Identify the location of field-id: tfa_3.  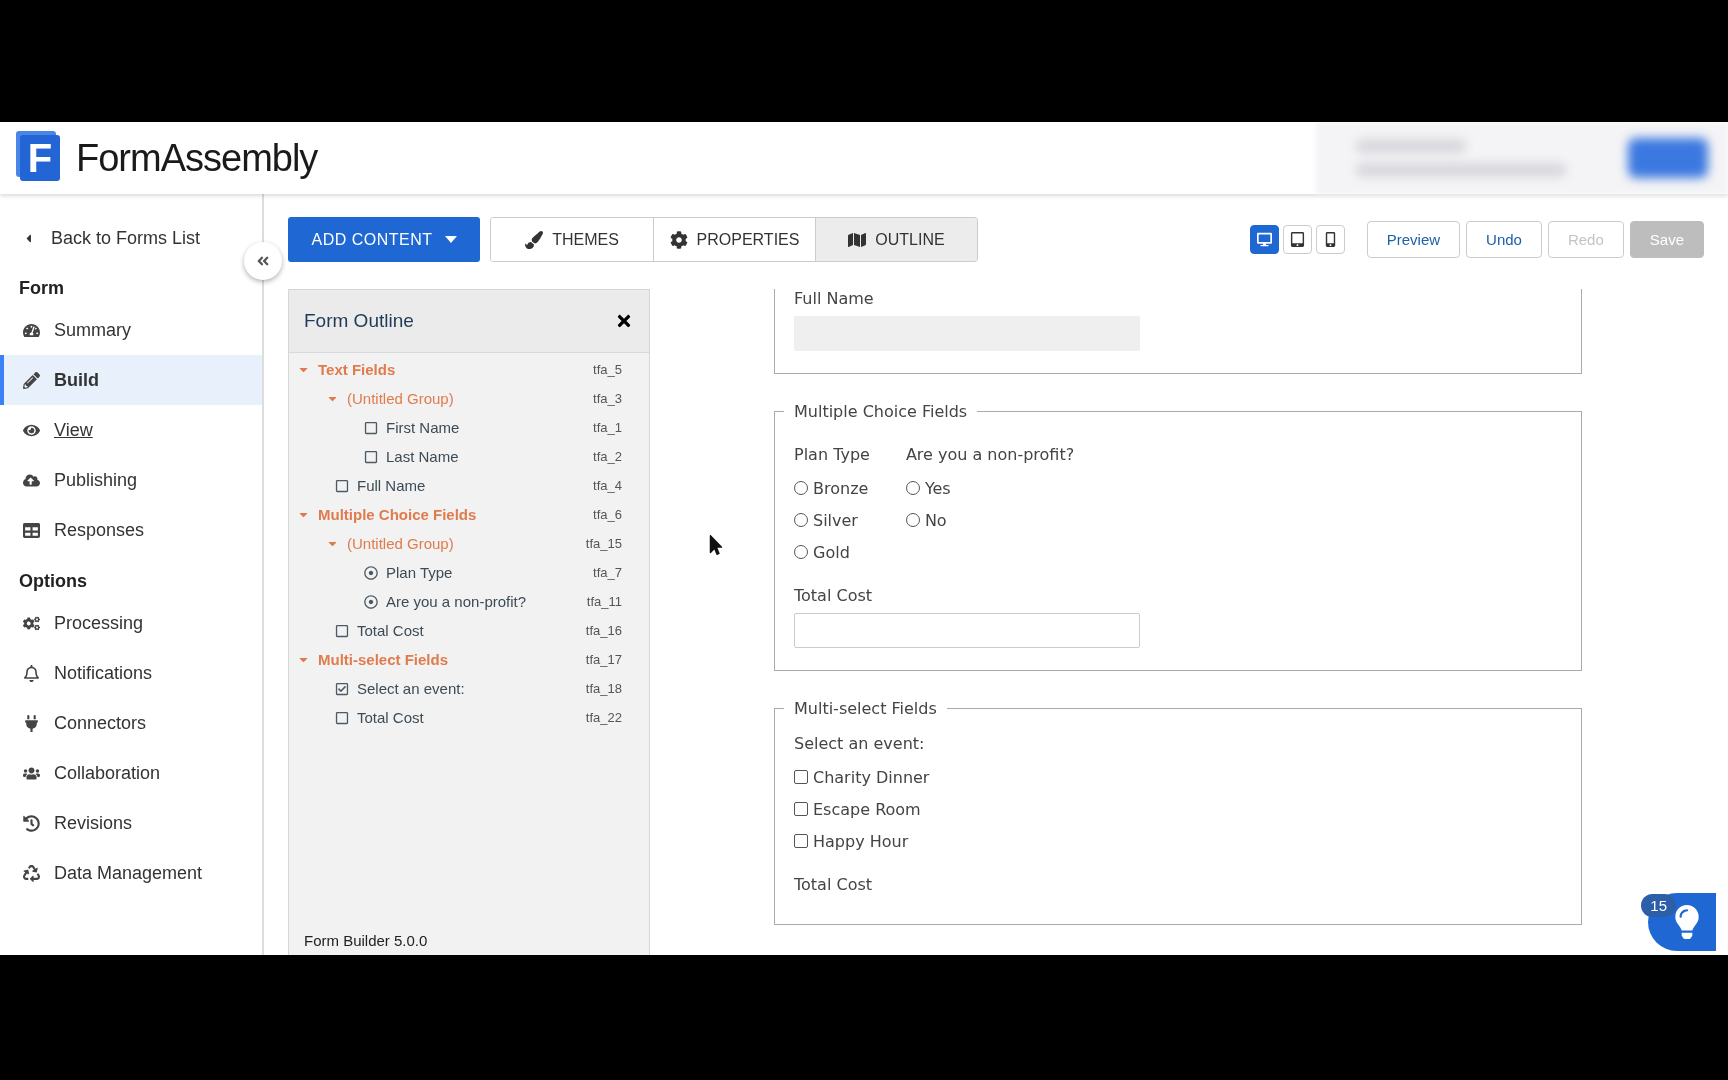
(607, 398).